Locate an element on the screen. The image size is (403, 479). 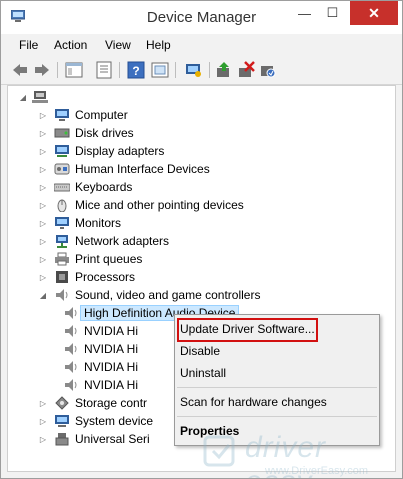
tree-node-nvidia-1: NVIDIA Hi is located at coordinates (100, 331).